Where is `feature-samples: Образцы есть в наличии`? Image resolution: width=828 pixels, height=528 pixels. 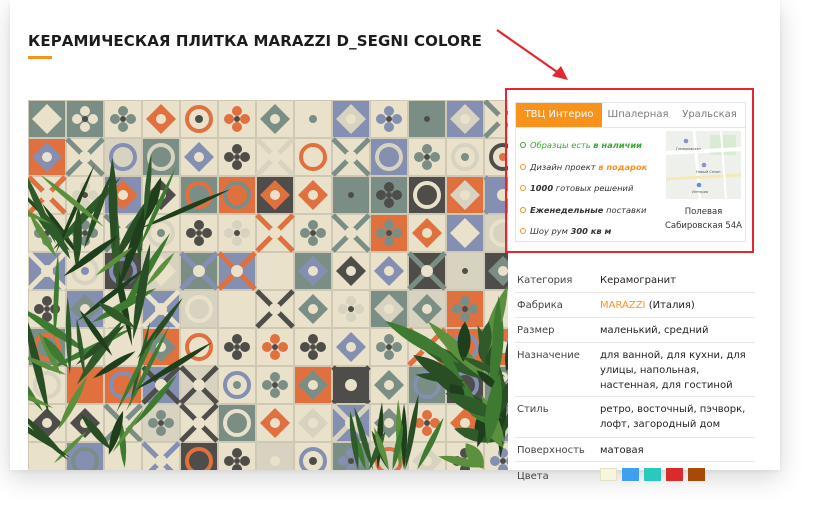 feature-samples: Образцы есть в наличии is located at coordinates (590, 148).